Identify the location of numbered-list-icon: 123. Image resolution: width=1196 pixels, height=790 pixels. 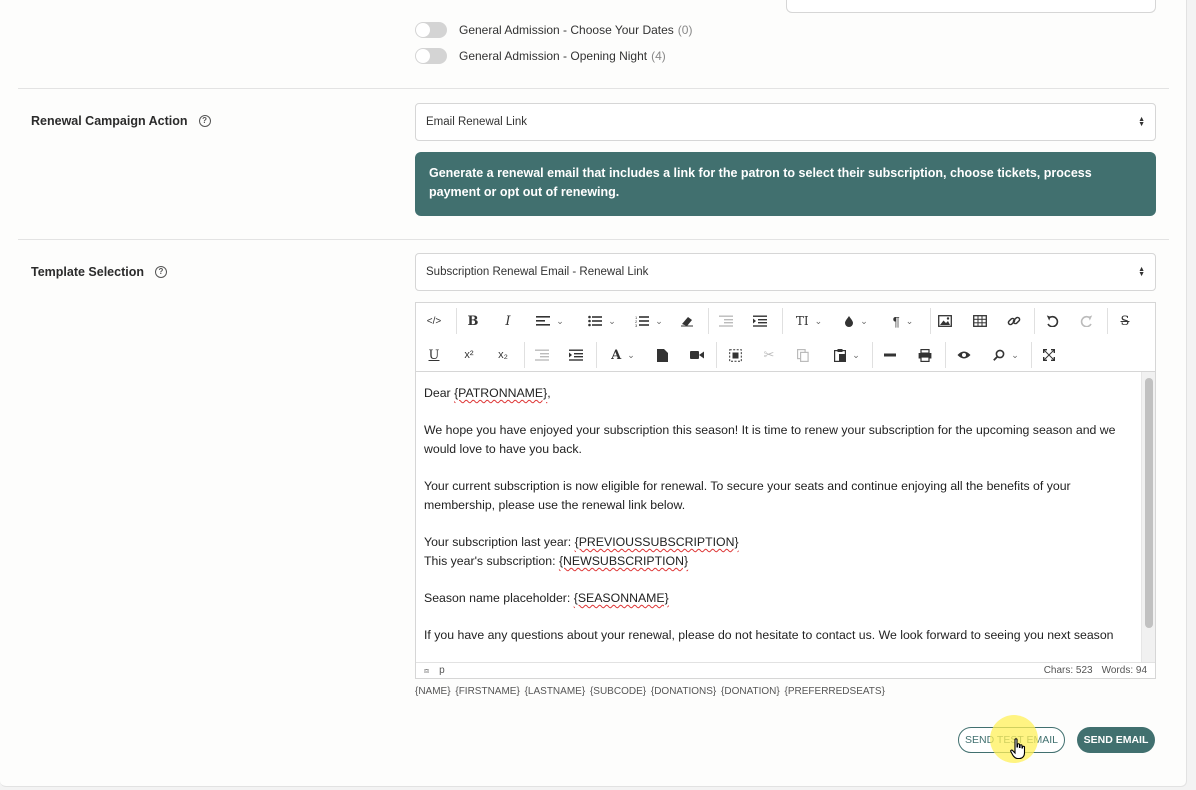
(642, 321).